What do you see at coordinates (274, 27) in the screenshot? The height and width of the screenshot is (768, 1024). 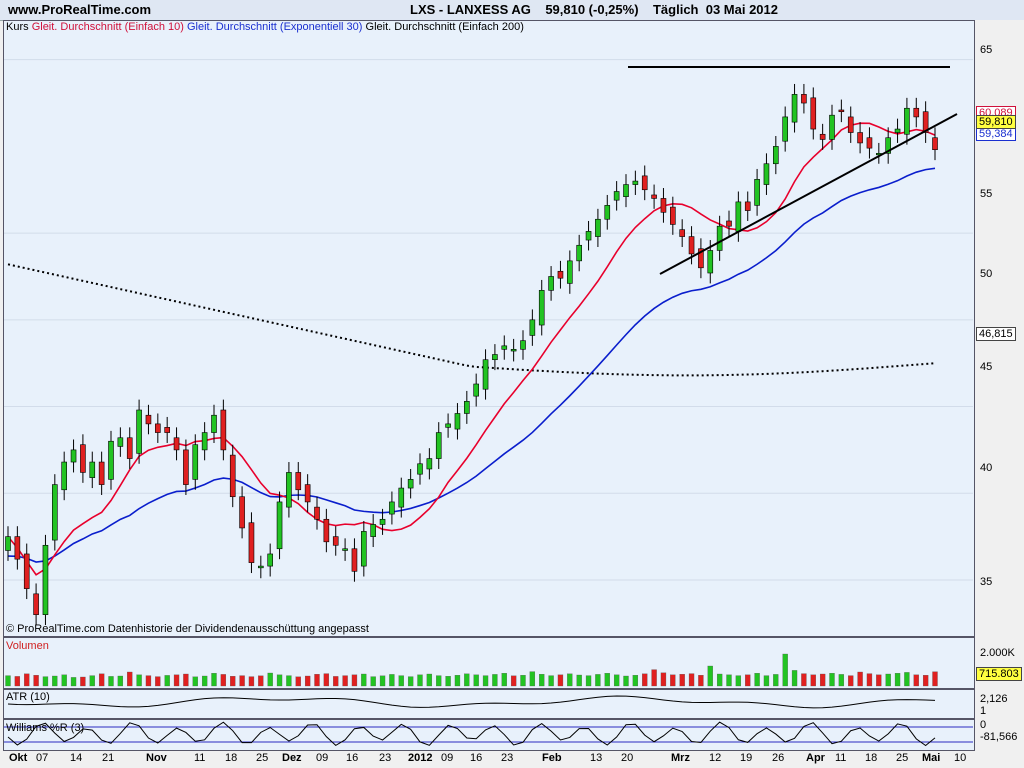 I see `legend-ema30: Gleit. Durchschnitt (Exponentiell 30)` at bounding box center [274, 27].